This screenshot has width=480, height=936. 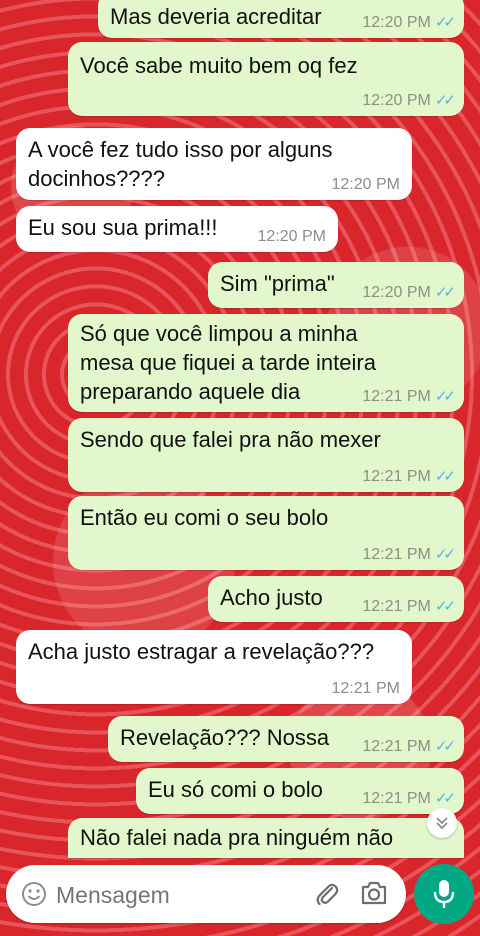 What do you see at coordinates (266, 79) in the screenshot?
I see `message-bubble-outgoing: Você sabe muito bem oq fez 12:20 PM ✓✓` at bounding box center [266, 79].